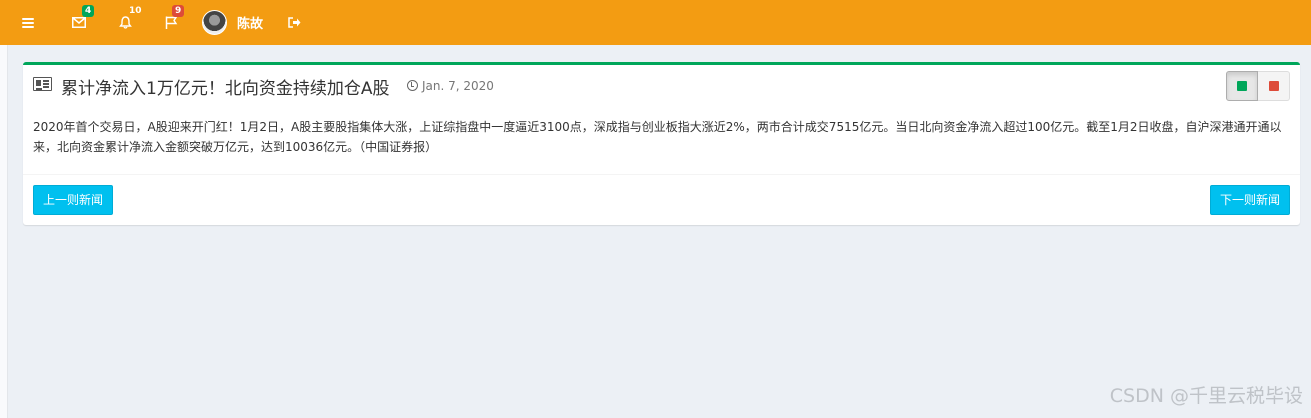  What do you see at coordinates (412, 85) in the screenshot?
I see `clock-icon` at bounding box center [412, 85].